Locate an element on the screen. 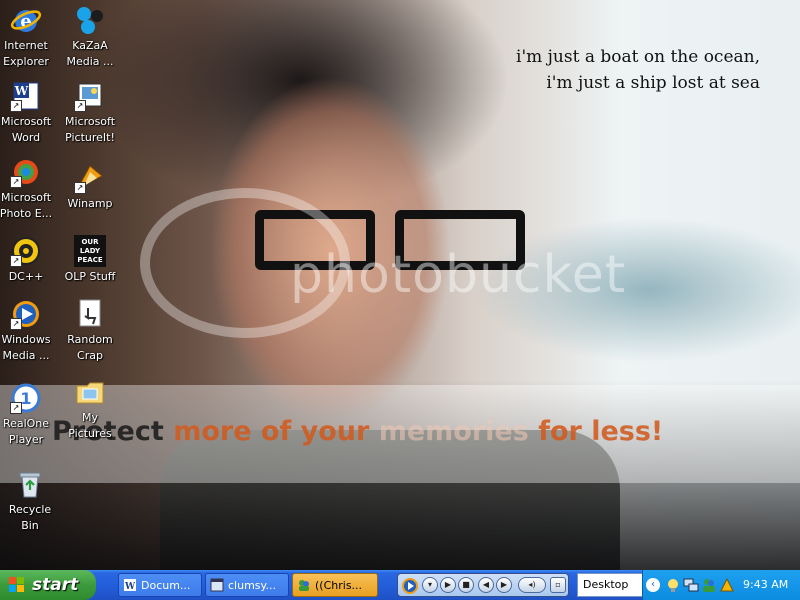  svg-text: 1 is located at coordinates (25, 398).